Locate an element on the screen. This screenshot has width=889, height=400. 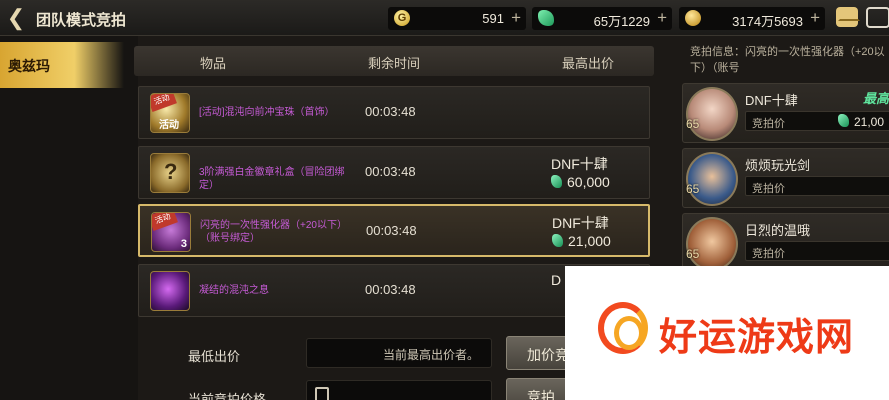
highest-bid-tag: 最高 is located at coordinates (876, 98).